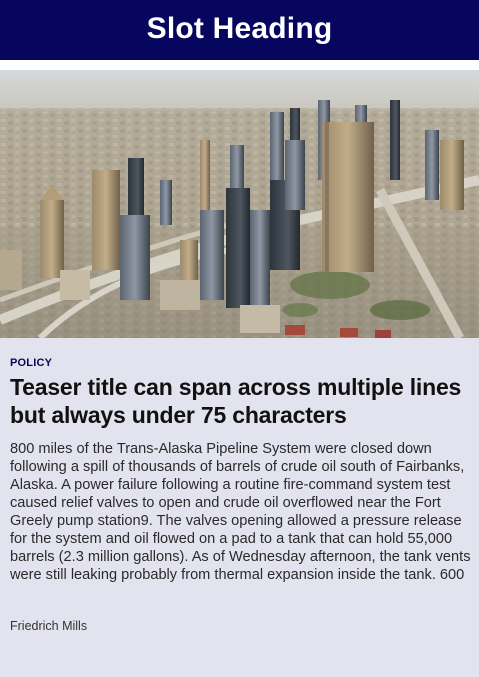 The width and height of the screenshot is (479, 677). I want to click on author-name: Friedrich Mills, so click(48, 626).